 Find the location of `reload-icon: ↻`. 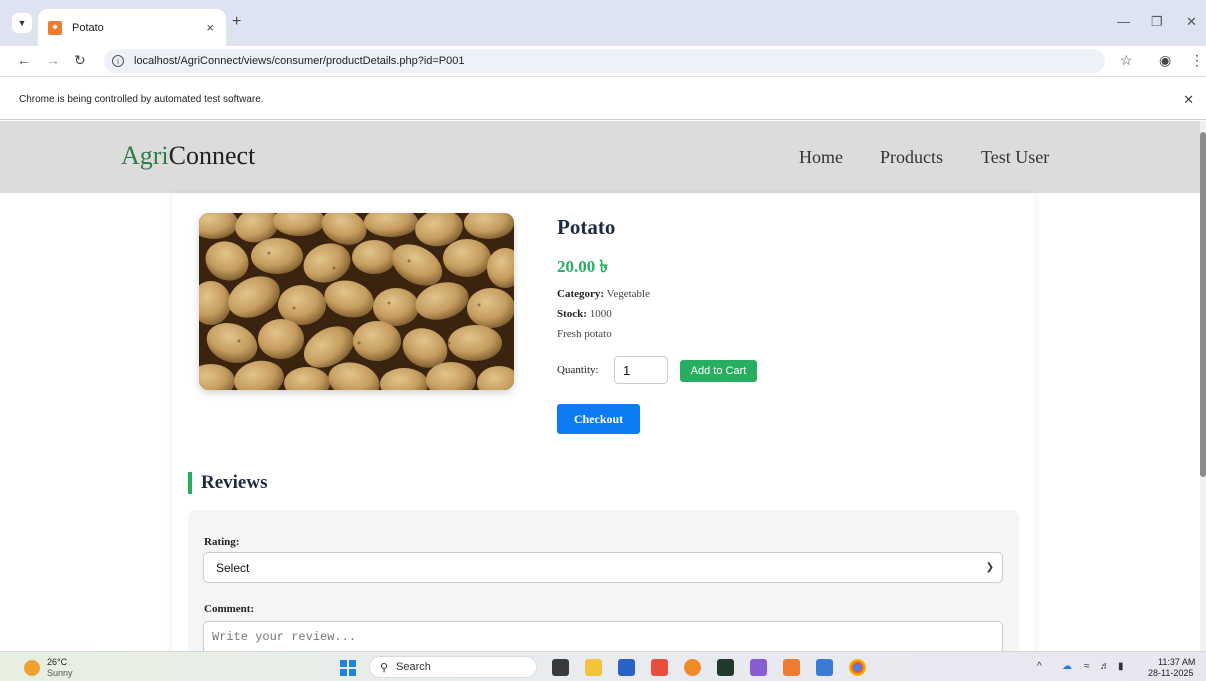

reload-icon: ↻ is located at coordinates (80, 60).